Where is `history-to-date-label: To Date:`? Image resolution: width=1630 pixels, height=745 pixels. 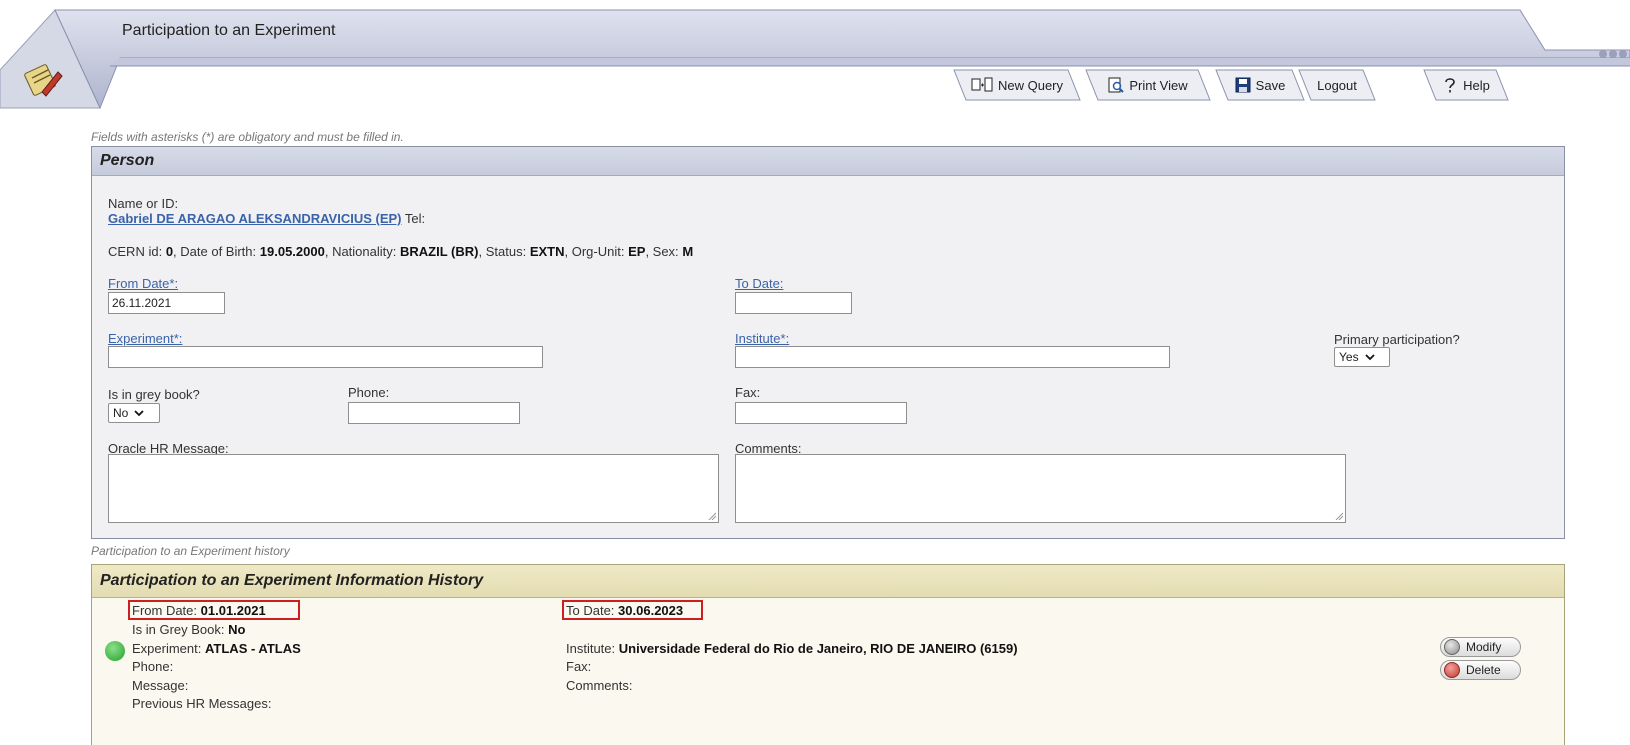 history-to-date-label: To Date: is located at coordinates (590, 610).